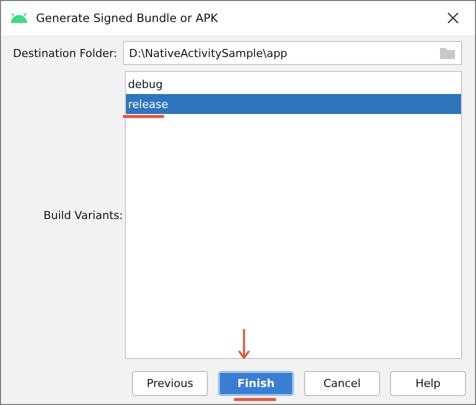  Describe the element at coordinates (83, 215) in the screenshot. I see `field-label: Build Variants:` at that location.